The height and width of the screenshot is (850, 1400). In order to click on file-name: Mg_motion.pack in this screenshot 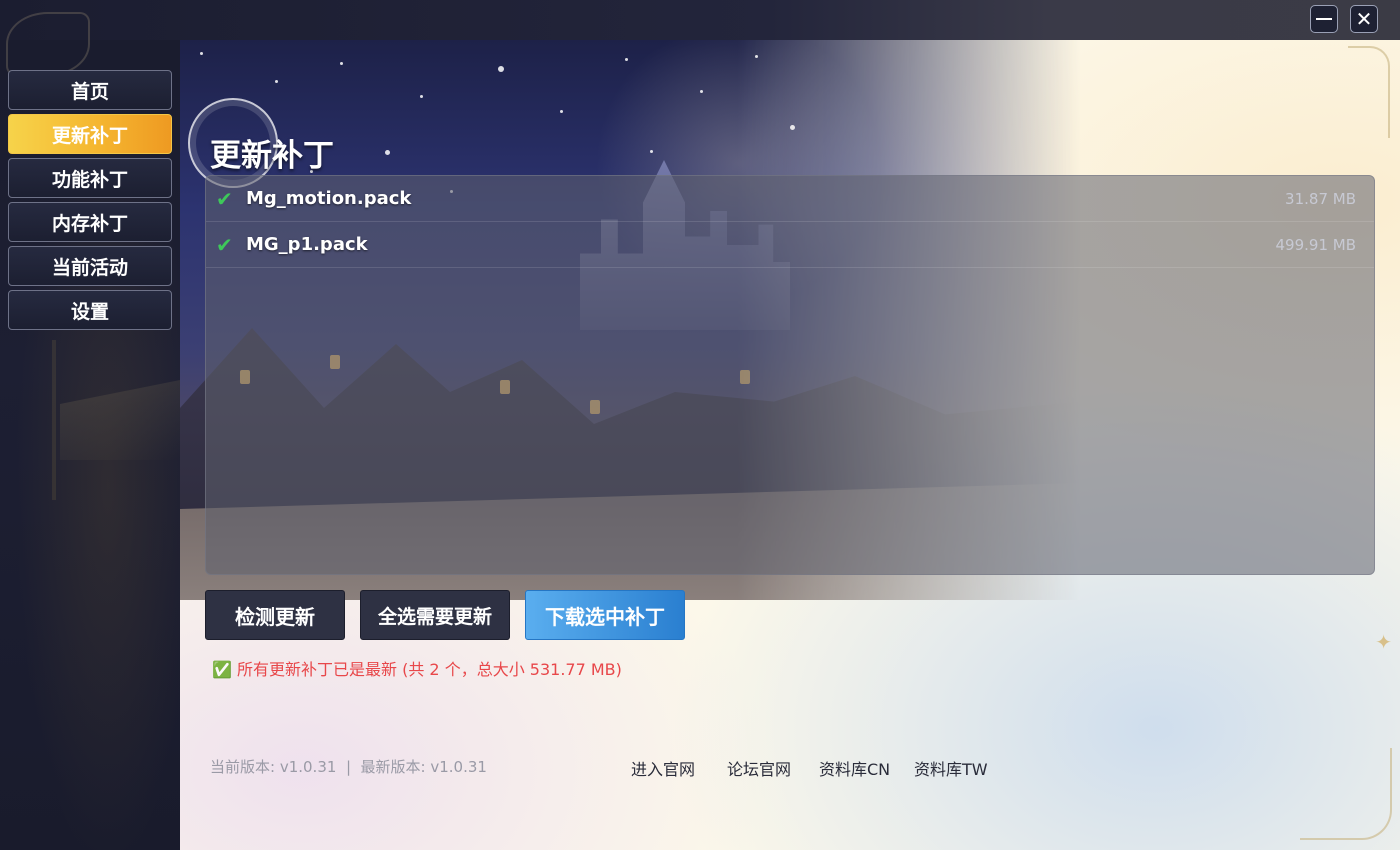, I will do `click(329, 198)`.